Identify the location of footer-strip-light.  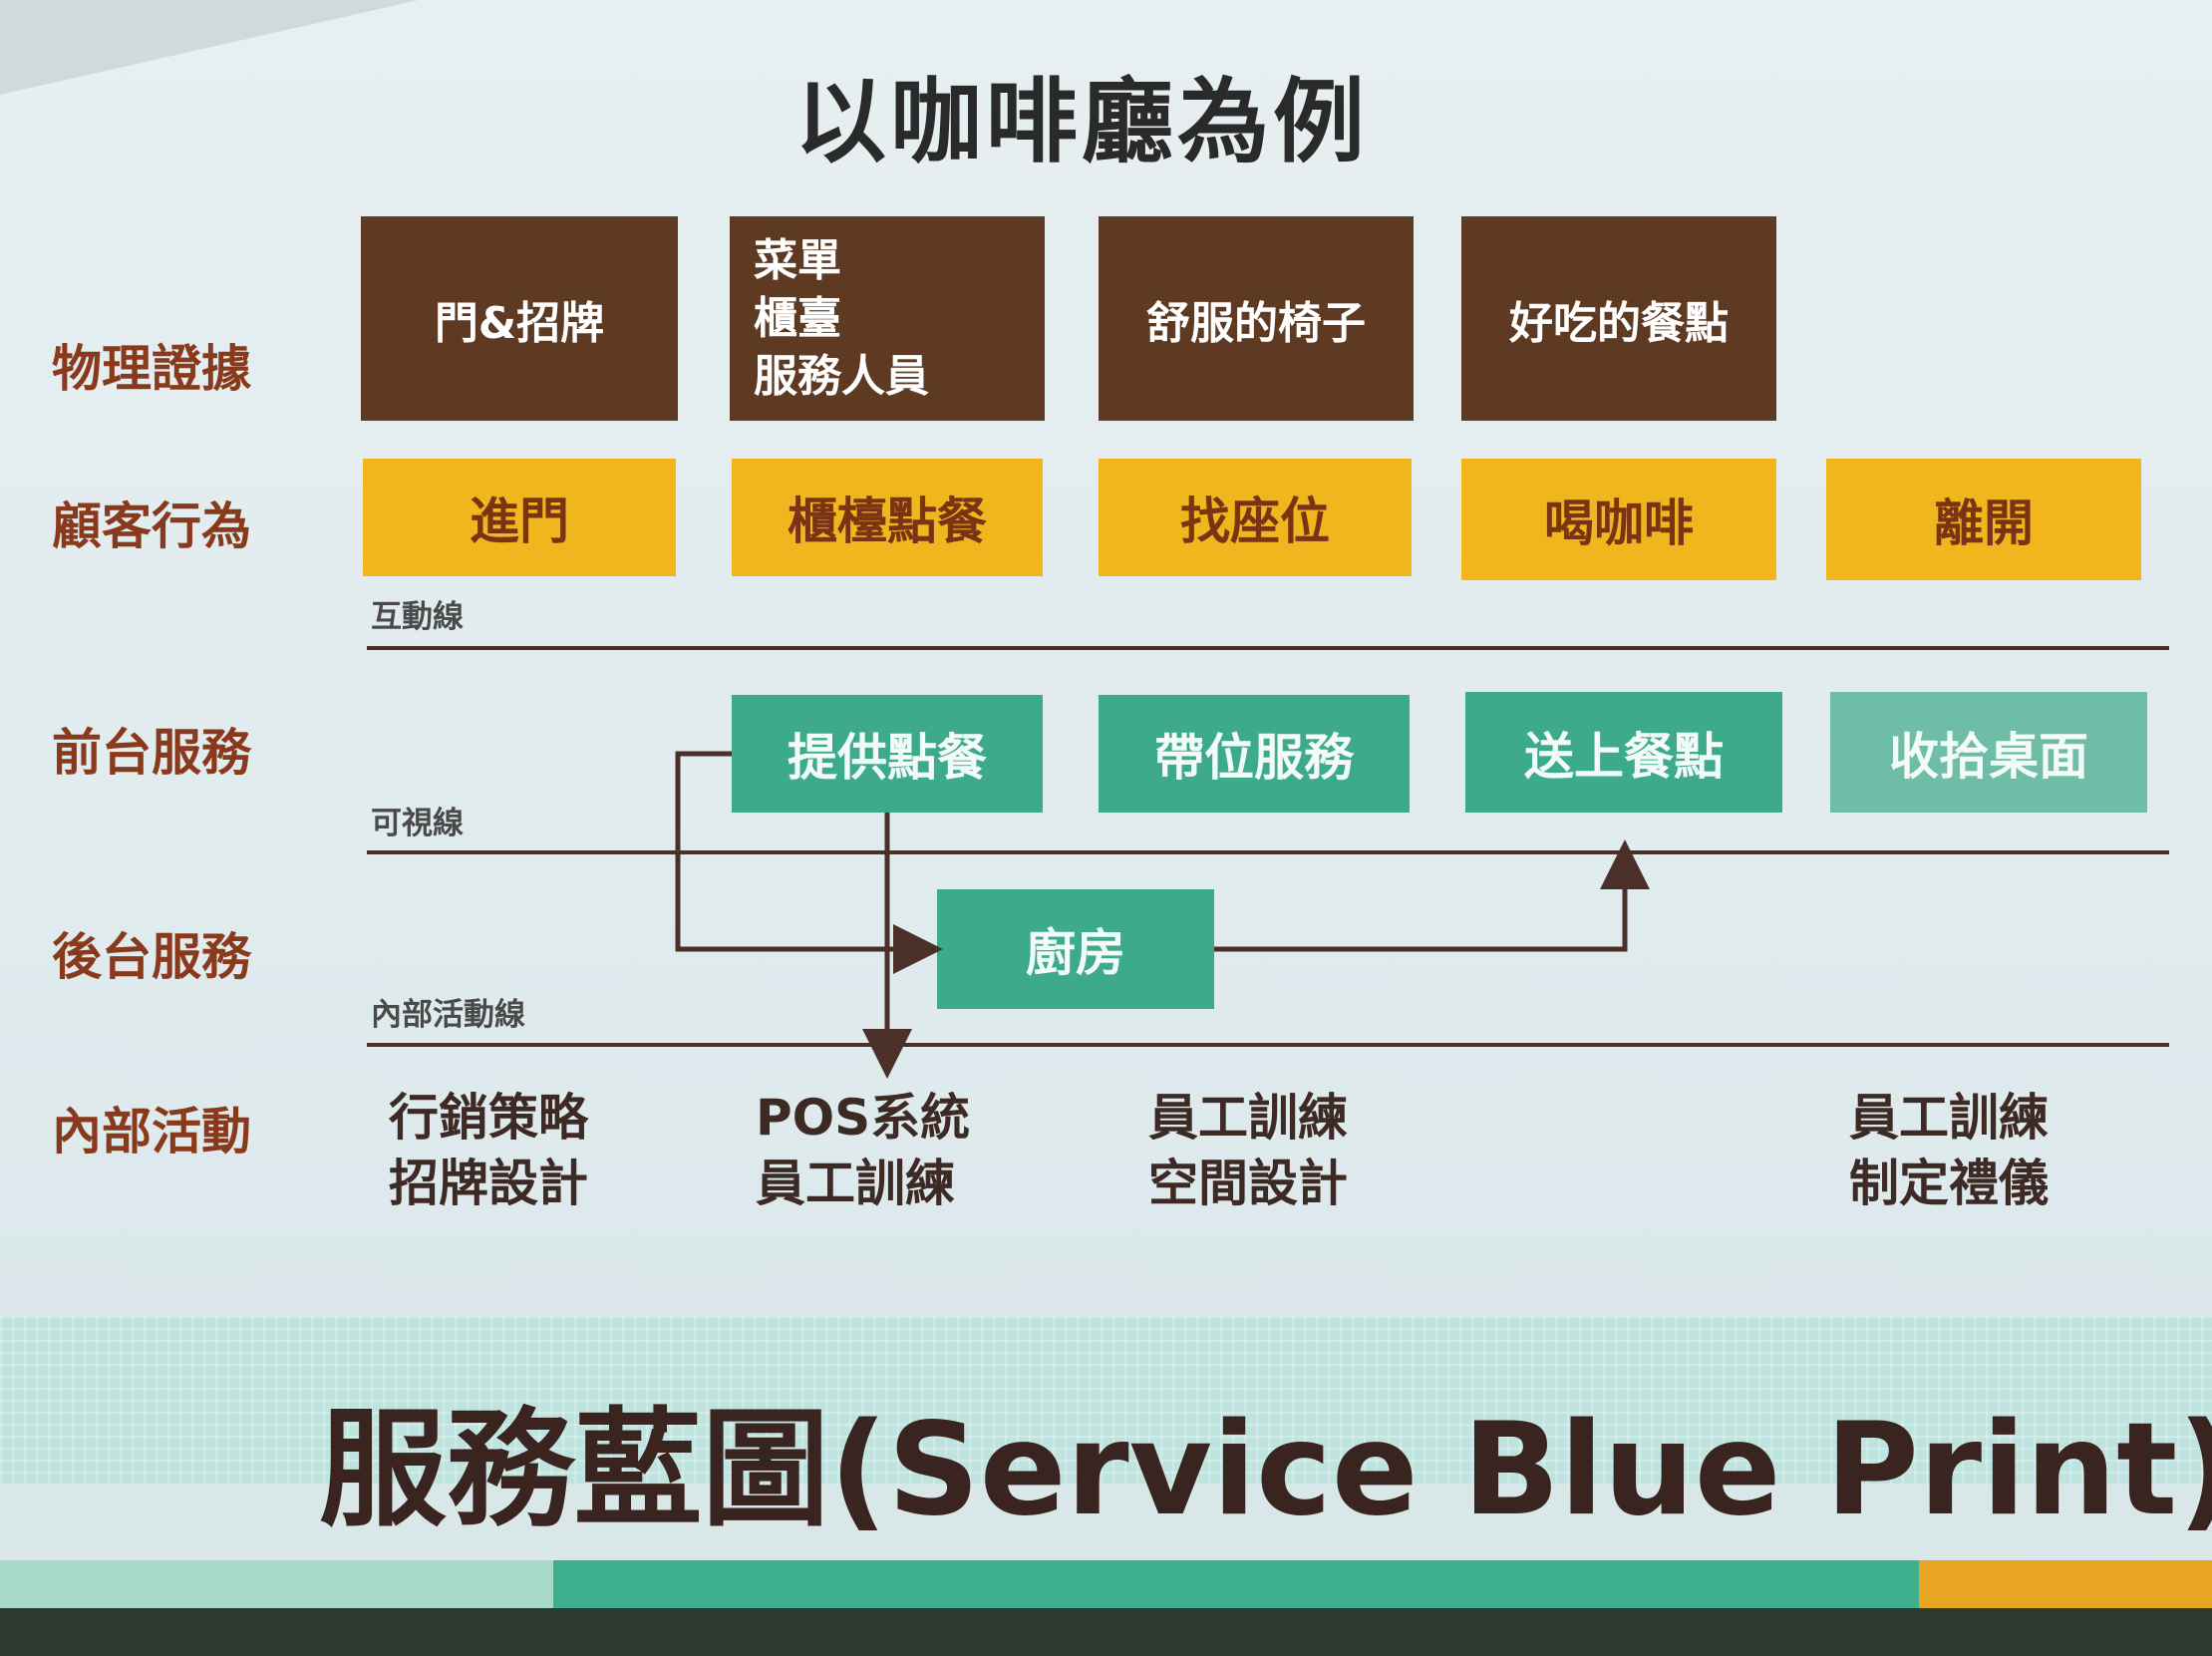
(276, 1584).